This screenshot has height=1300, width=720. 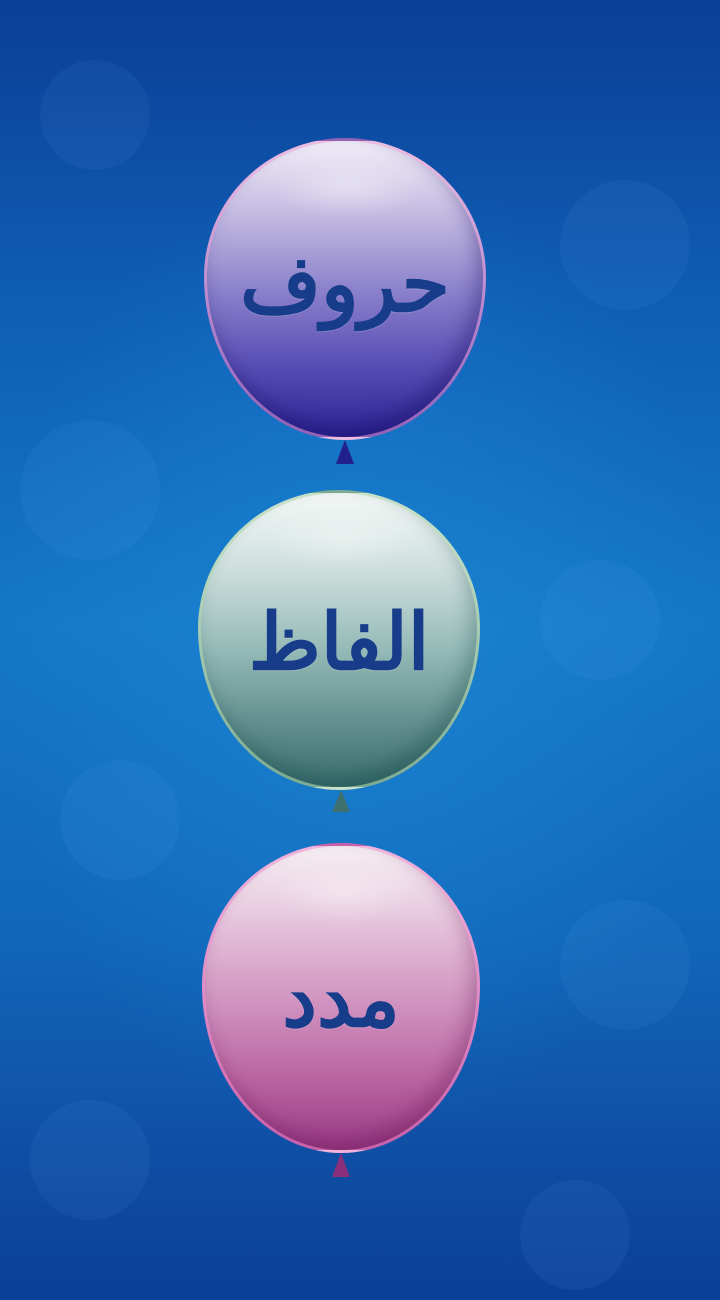 What do you see at coordinates (339, 642) in the screenshot?
I see `alfaaz-label: الفاظ` at bounding box center [339, 642].